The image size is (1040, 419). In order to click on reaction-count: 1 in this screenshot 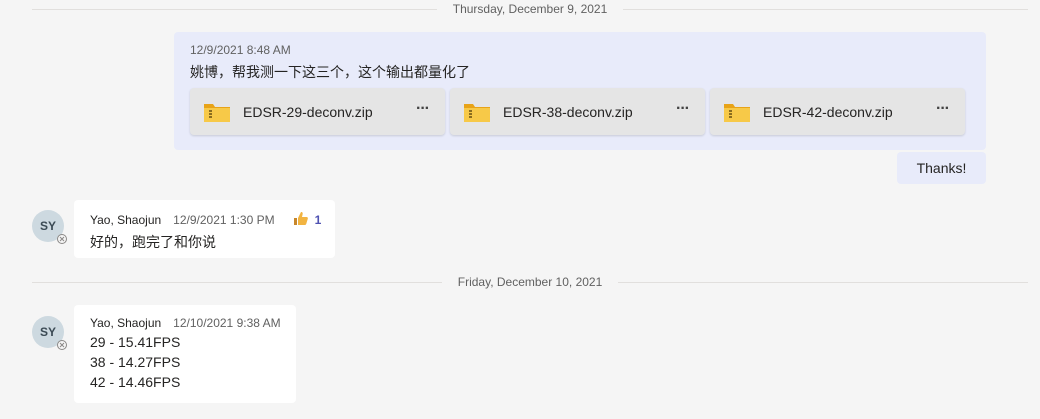, I will do `click(318, 220)`.